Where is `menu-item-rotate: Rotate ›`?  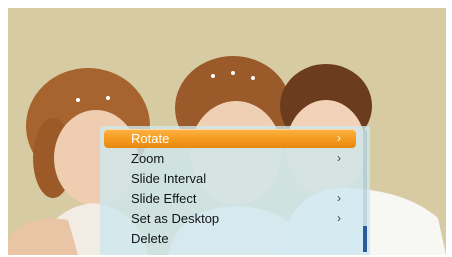
menu-item-rotate: Rotate › is located at coordinates (230, 138).